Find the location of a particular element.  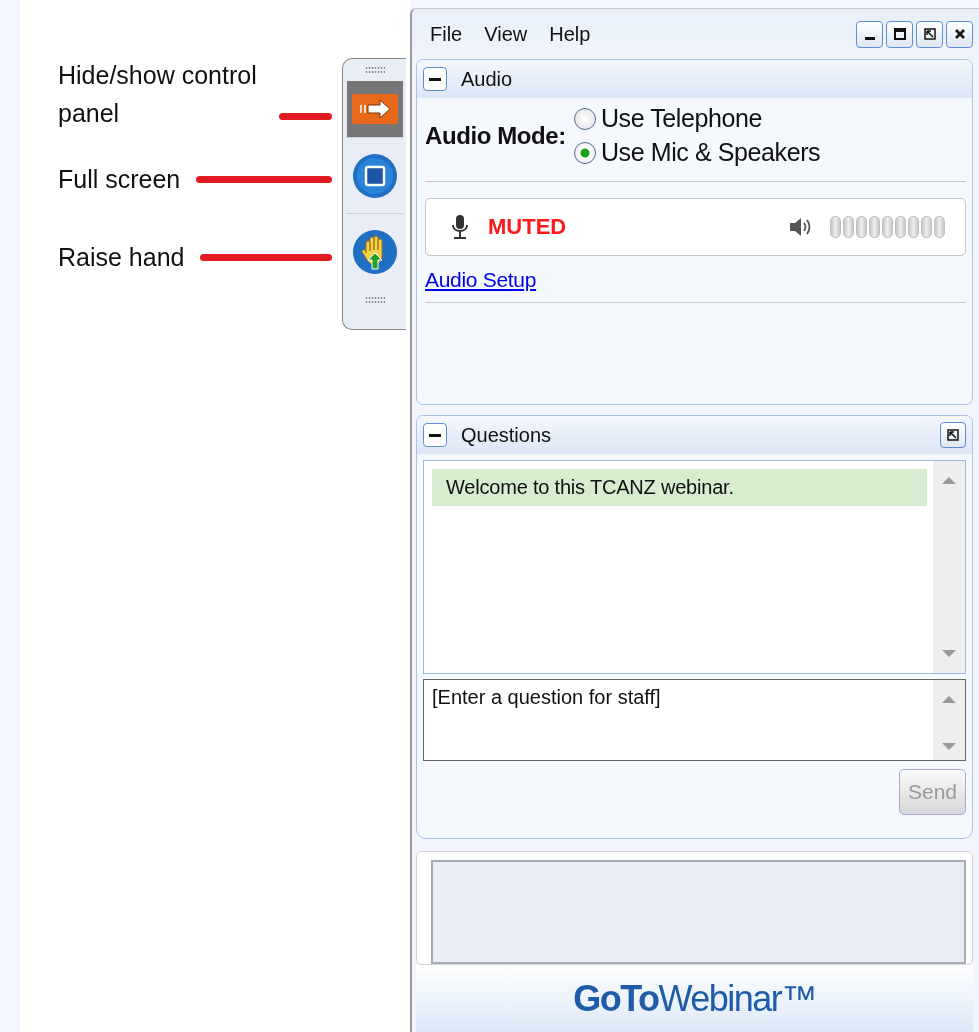

fullscreen-icon is located at coordinates (374, 175).